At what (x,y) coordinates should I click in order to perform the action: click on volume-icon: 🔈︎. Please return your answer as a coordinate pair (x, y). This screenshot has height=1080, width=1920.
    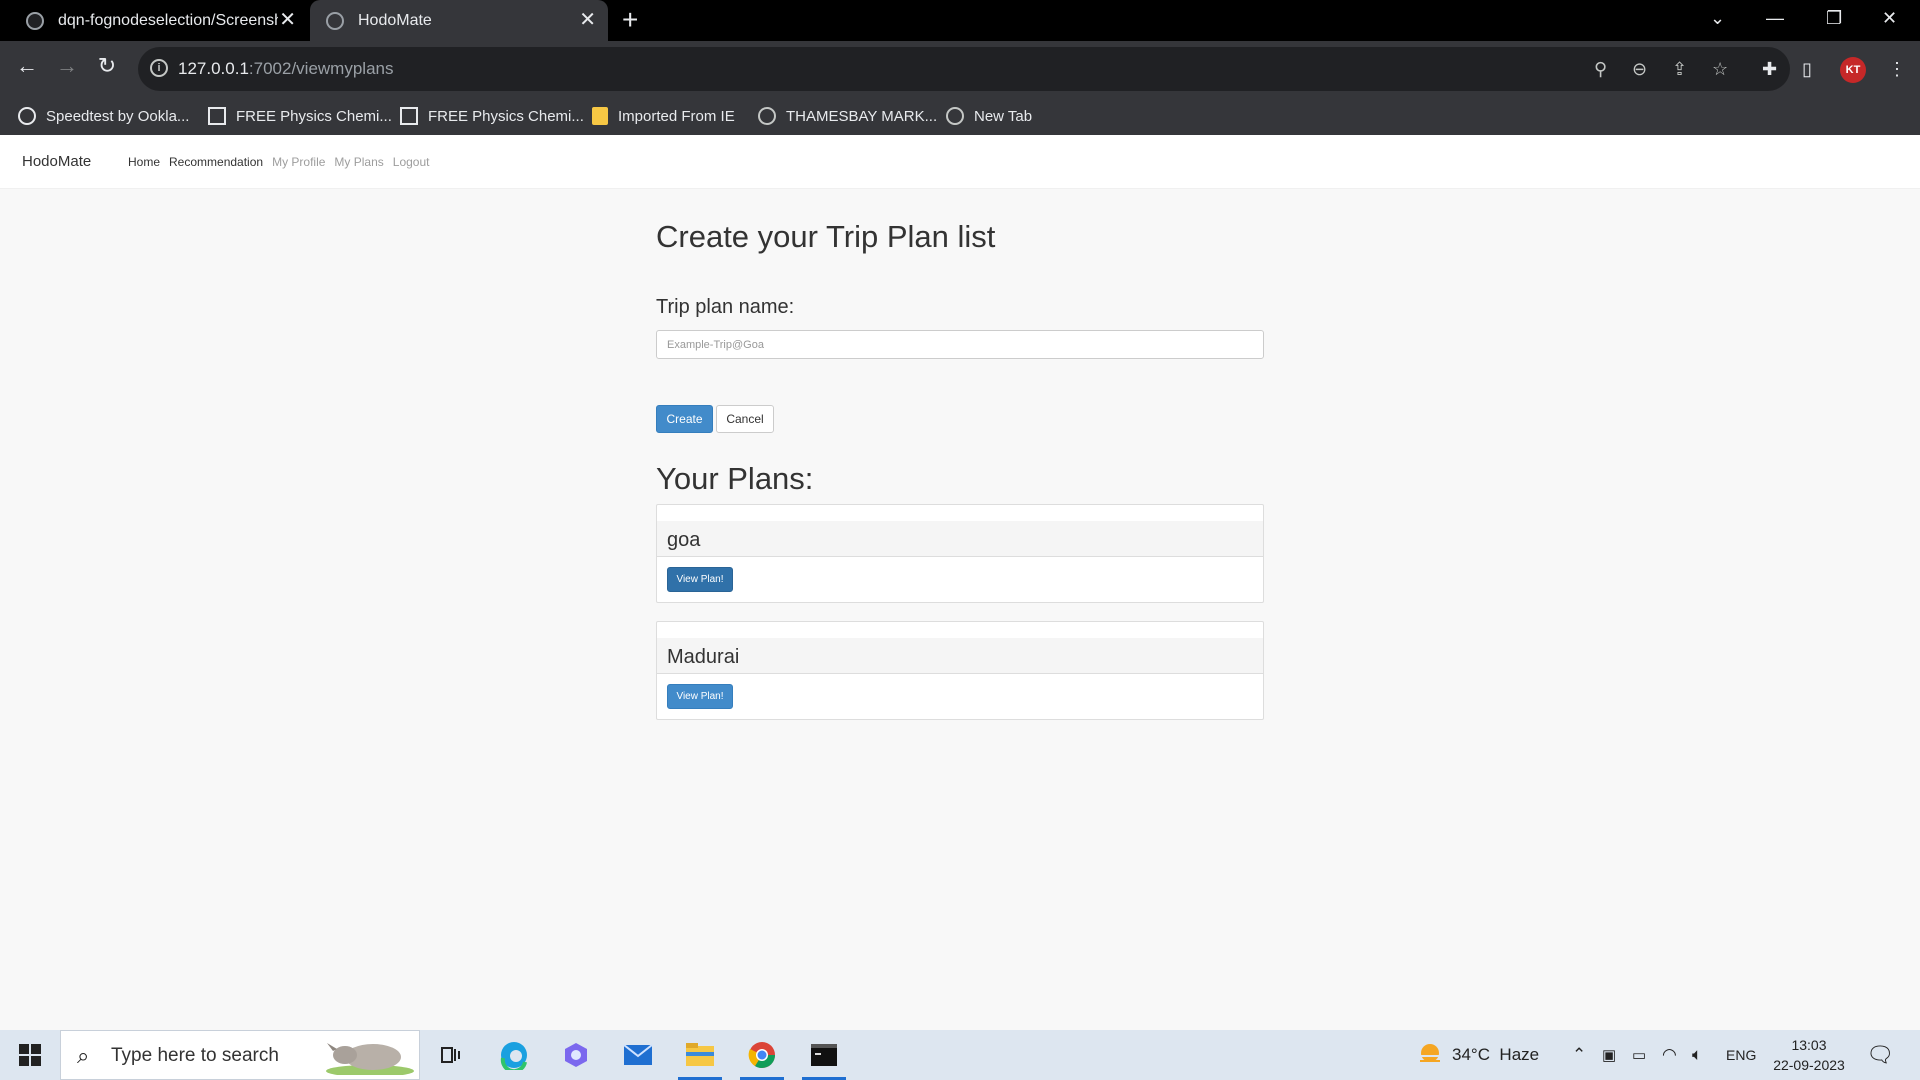
    Looking at the image, I should click on (1697, 1055).